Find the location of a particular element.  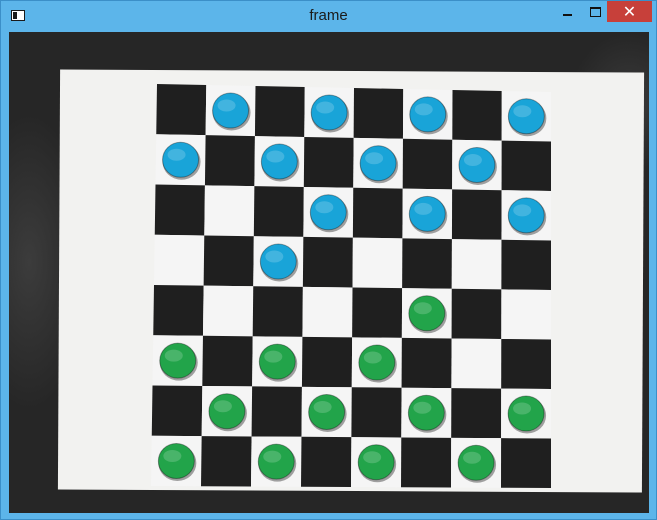

maximize-icon is located at coordinates (595, 11).